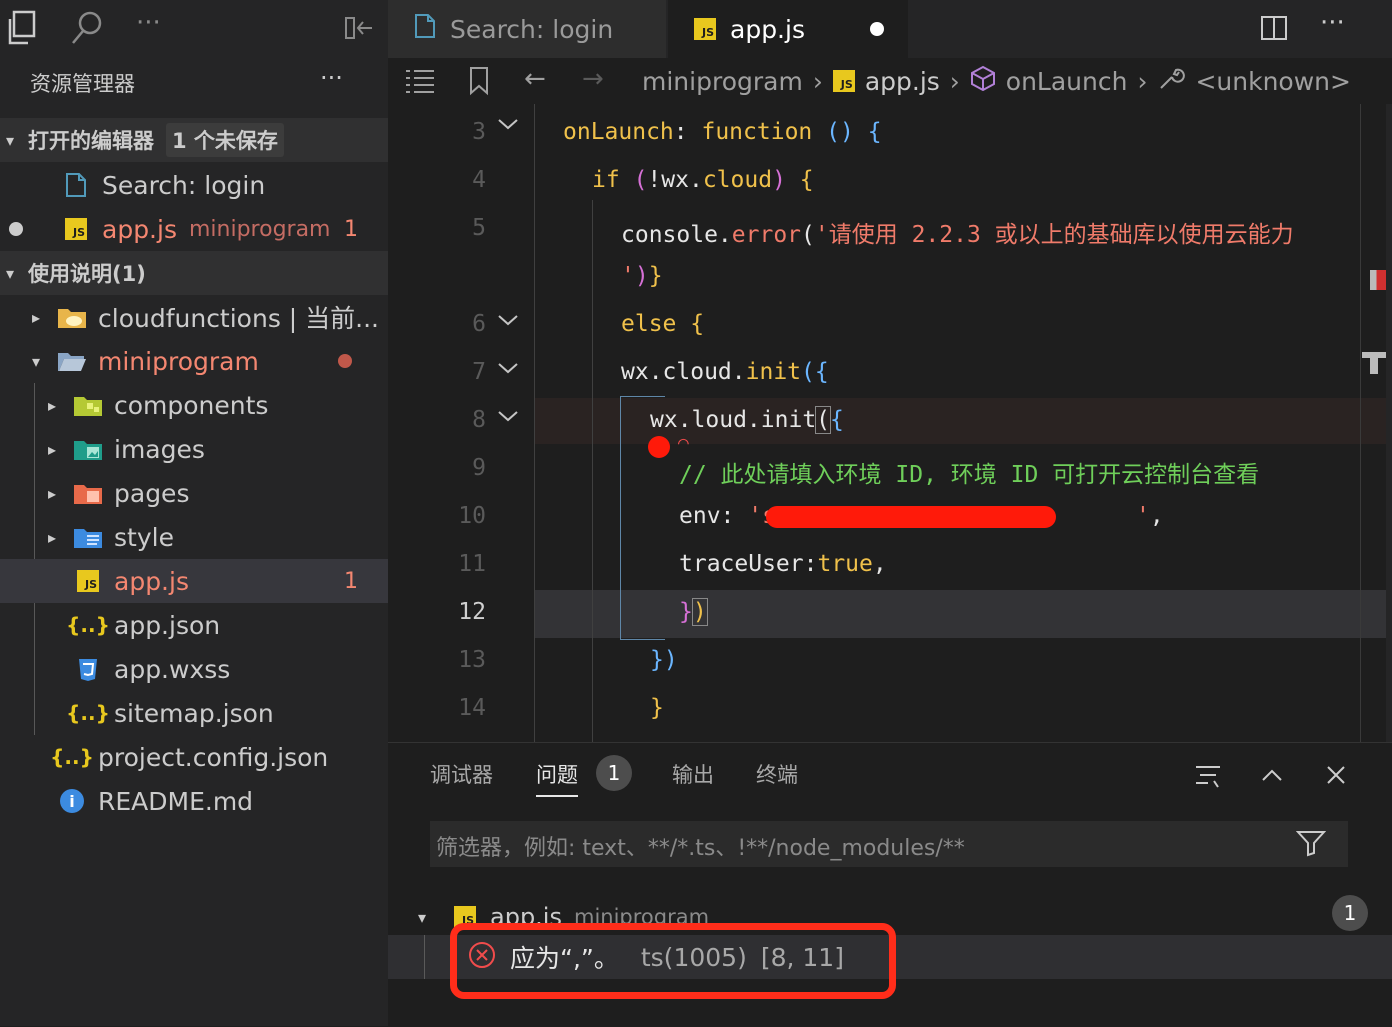 The height and width of the screenshot is (1027, 1392). Describe the element at coordinates (777, 774) in the screenshot. I see `tab-terminal: 终端` at that location.